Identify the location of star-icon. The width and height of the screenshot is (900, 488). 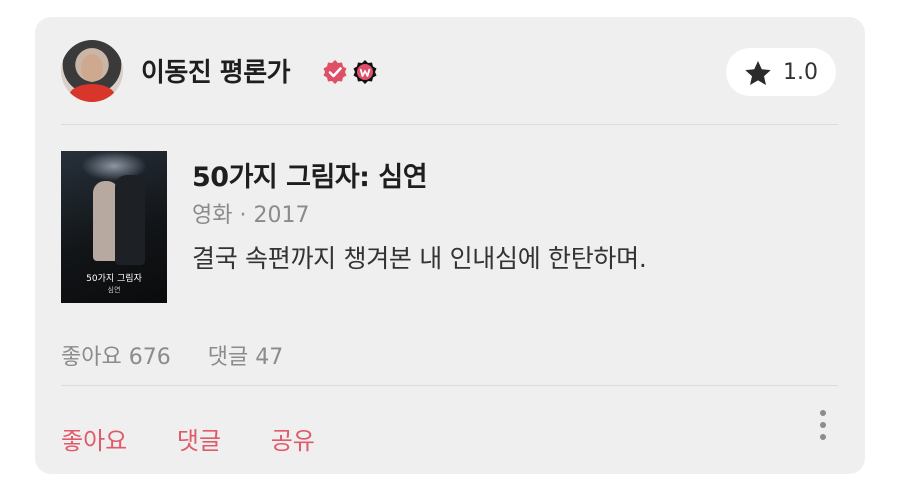
(758, 73).